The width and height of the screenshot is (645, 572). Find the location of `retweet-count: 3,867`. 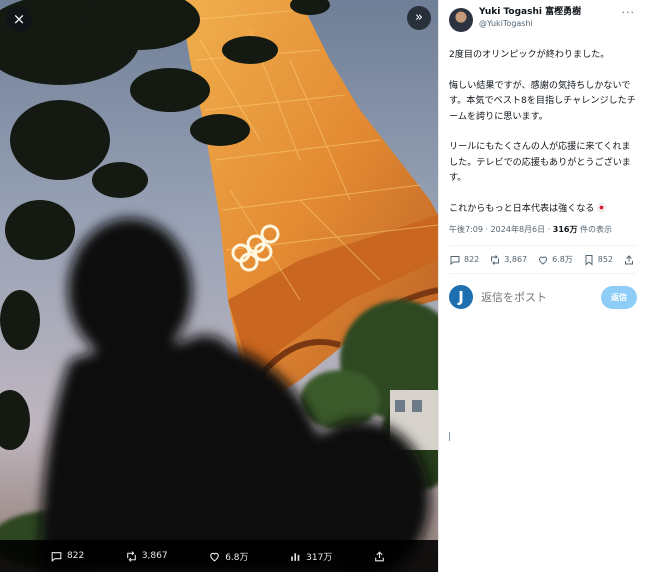

retweet-count: 3,867 is located at coordinates (516, 259).